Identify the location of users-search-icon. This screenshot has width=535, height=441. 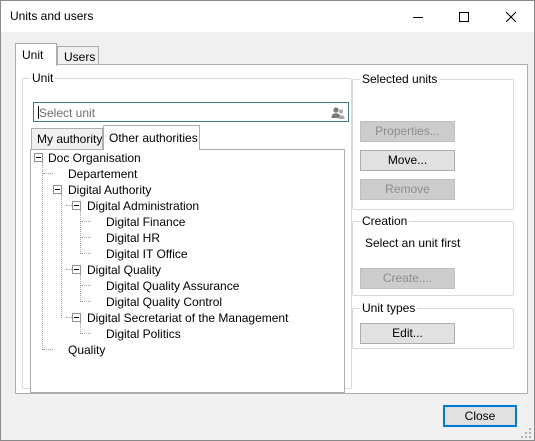
(338, 113).